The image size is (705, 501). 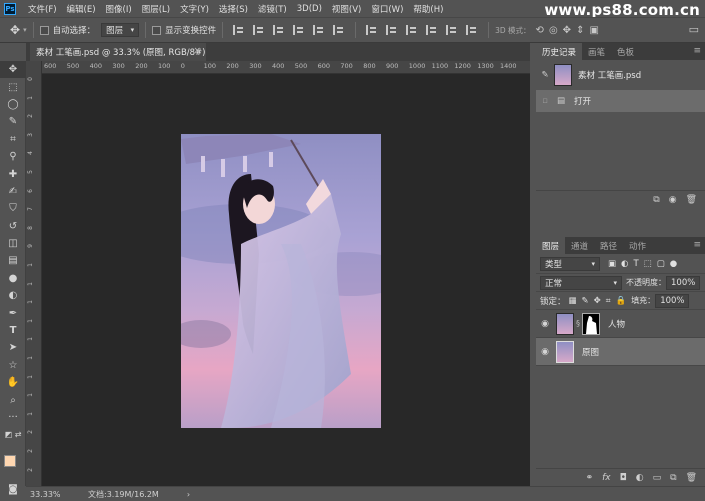 What do you see at coordinates (606, 478) in the screenshot?
I see `fx-icon: fx` at bounding box center [606, 478].